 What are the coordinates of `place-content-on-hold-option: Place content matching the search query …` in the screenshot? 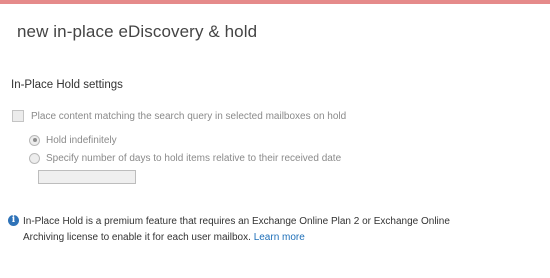 It's located at (179, 116).